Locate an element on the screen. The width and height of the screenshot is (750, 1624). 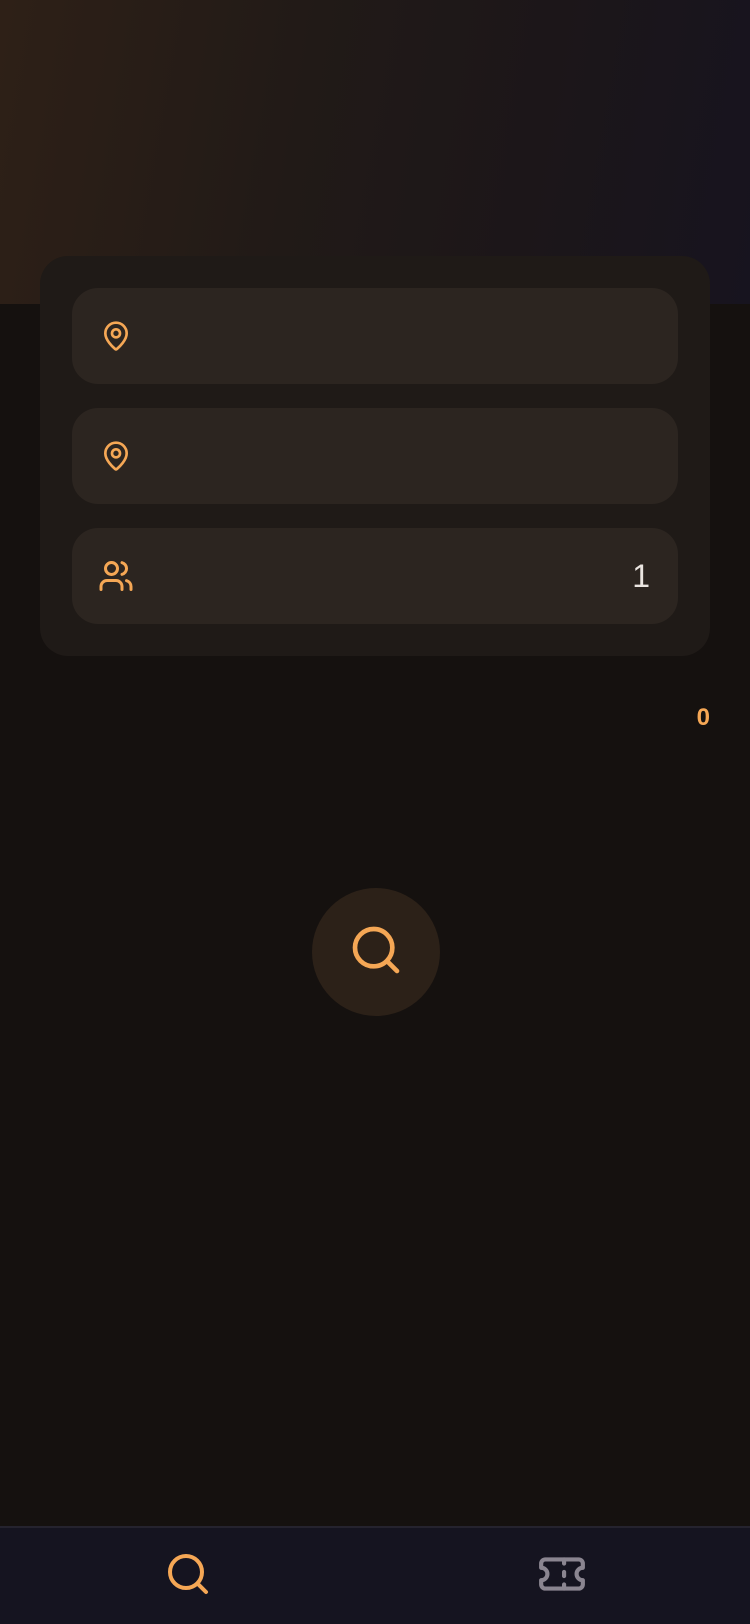
destination-field is located at coordinates (375, 456).